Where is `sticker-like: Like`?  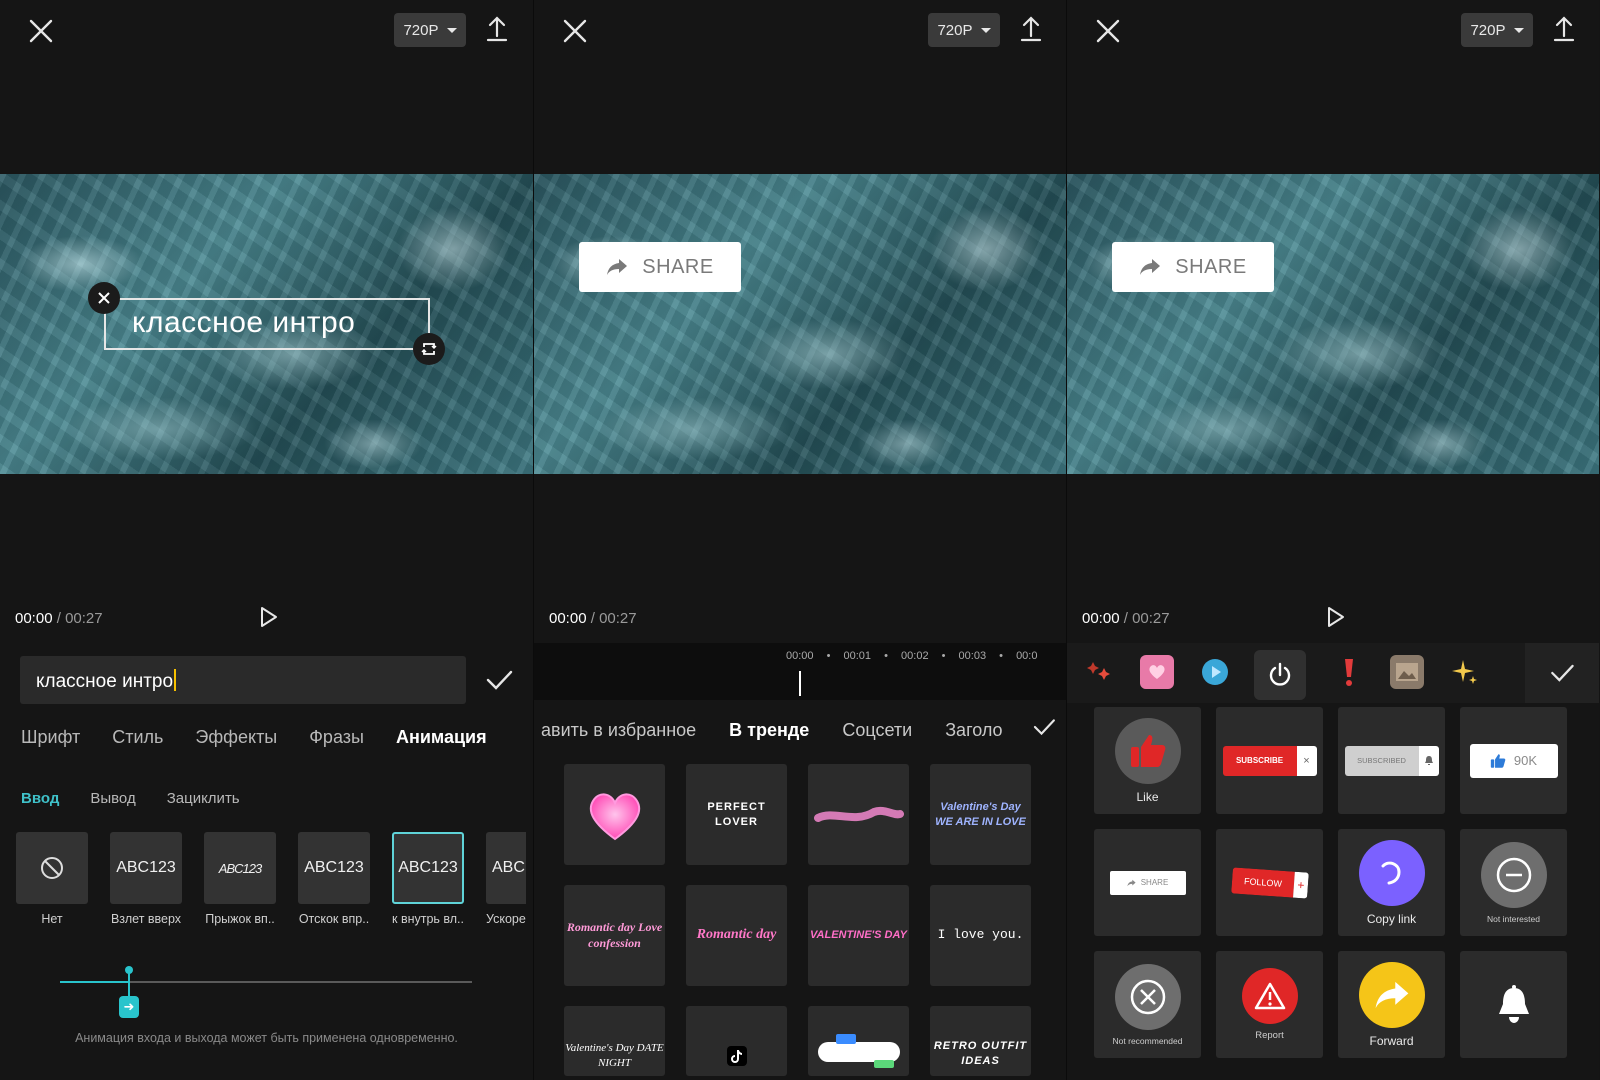
sticker-like: Like is located at coordinates (1147, 760).